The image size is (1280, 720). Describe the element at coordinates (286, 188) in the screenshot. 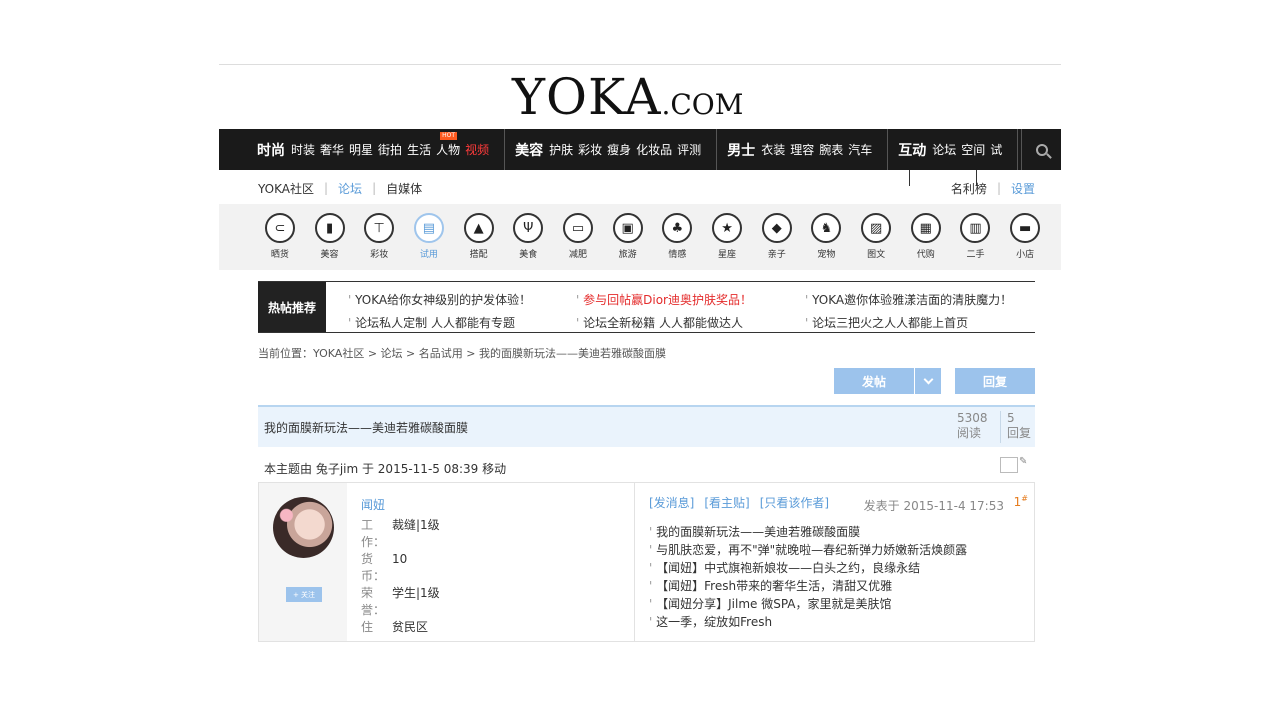

I see `subnav-community: YOKA社区` at that location.